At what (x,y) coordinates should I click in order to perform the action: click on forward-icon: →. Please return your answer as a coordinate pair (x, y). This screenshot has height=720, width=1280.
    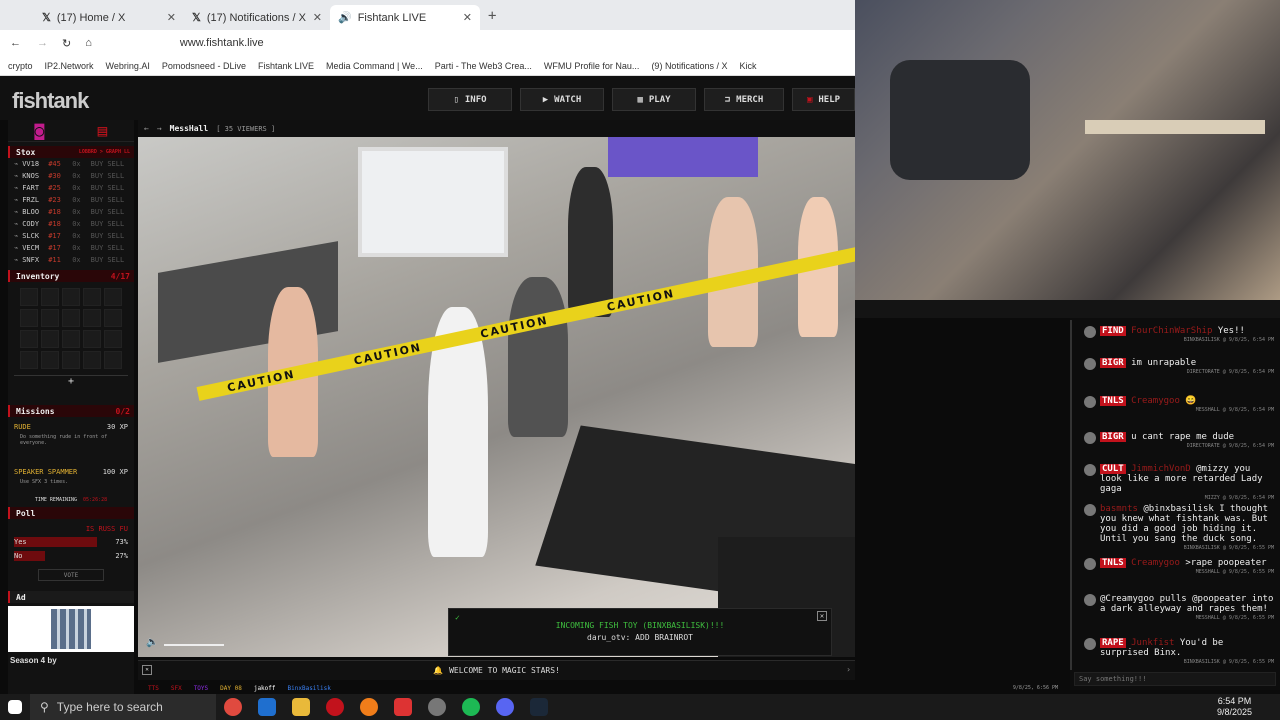
    Looking at the image, I should click on (42, 43).